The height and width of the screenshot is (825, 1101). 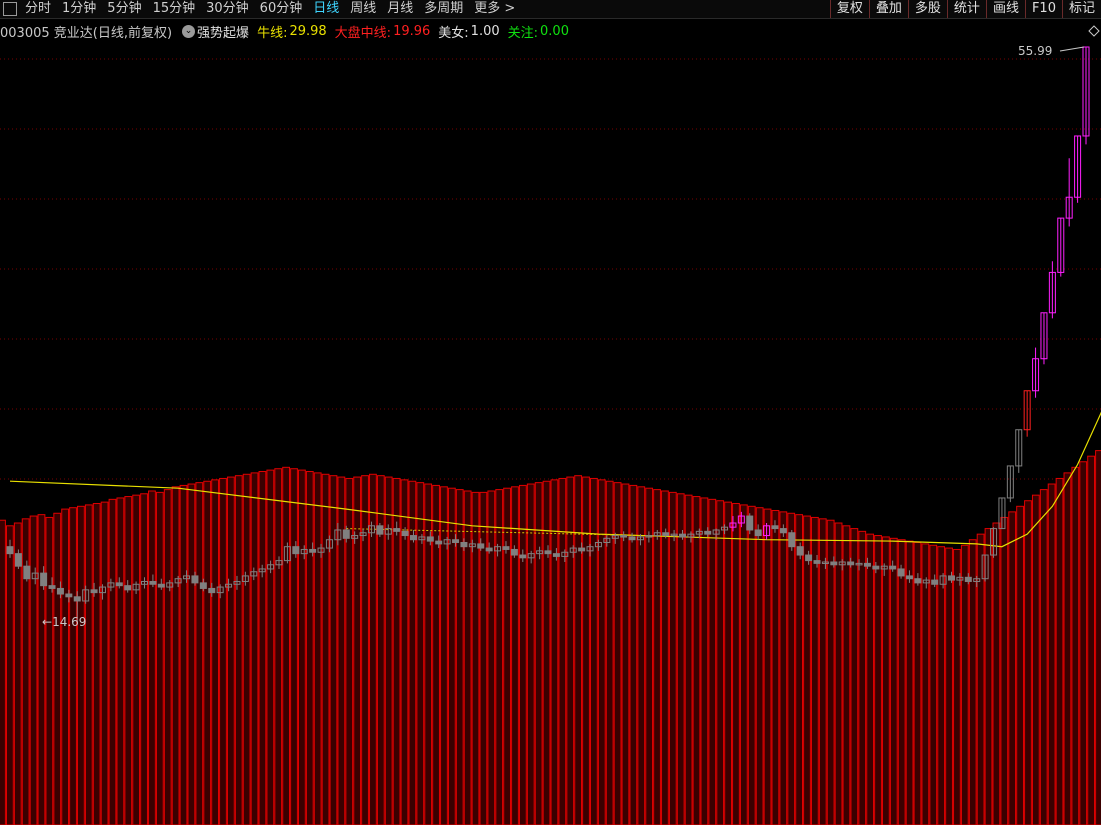 What do you see at coordinates (326, 9) in the screenshot?
I see `period-tab-6: 日线` at bounding box center [326, 9].